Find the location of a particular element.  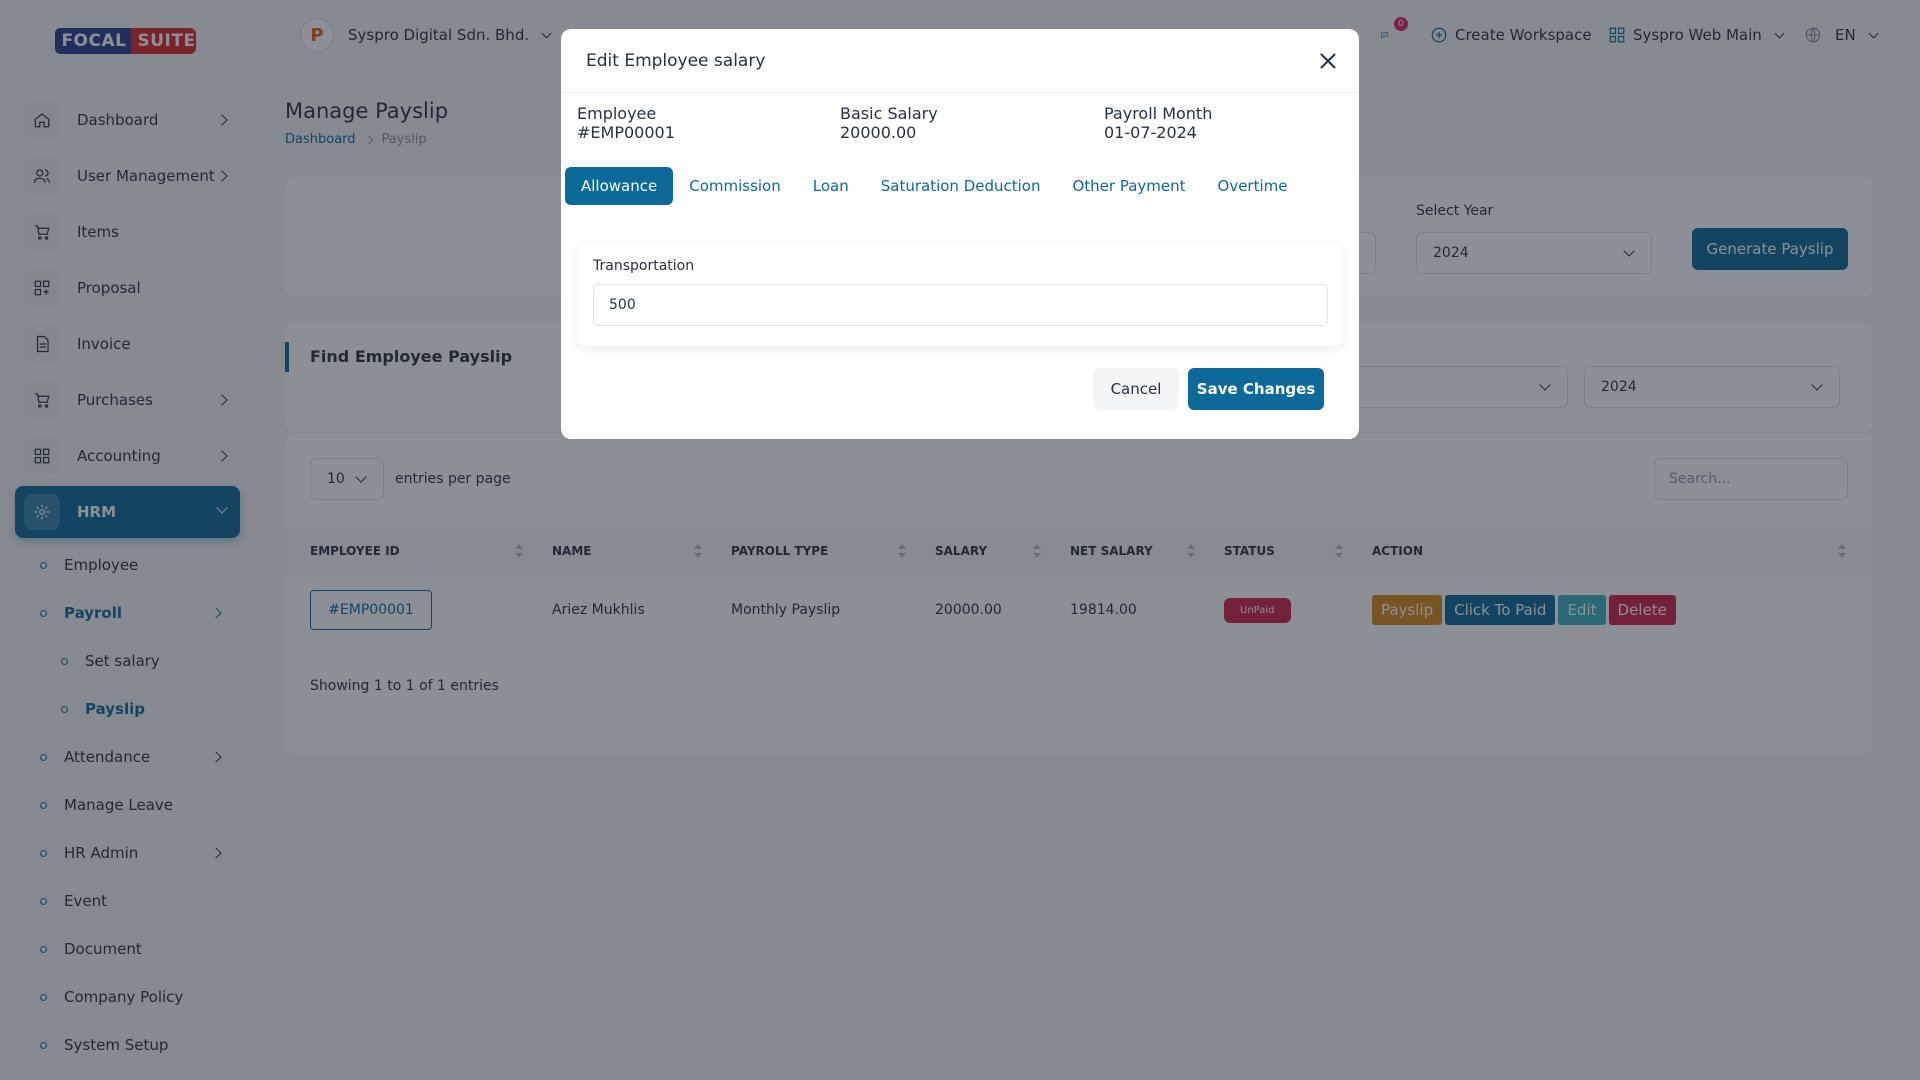

basic-salary-info: Basic Salary 20000.00 is located at coordinates (889, 123).